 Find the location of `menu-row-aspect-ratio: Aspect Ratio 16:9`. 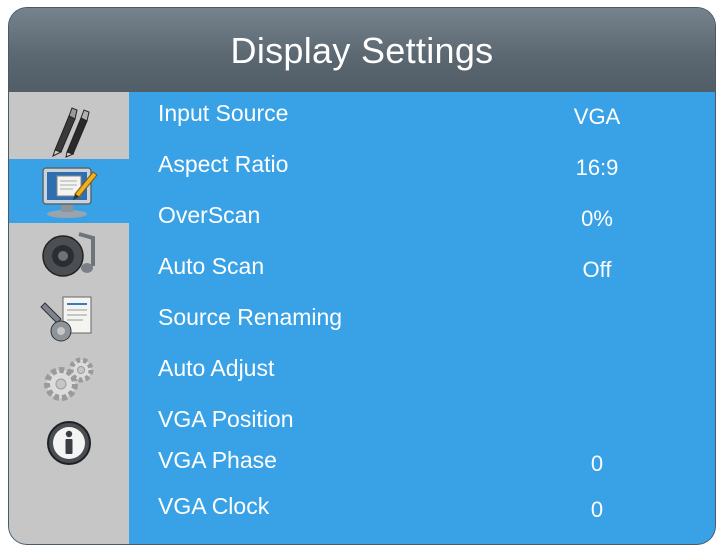

menu-row-aspect-ratio: Aspect Ratio 16:9 is located at coordinates (422, 168).